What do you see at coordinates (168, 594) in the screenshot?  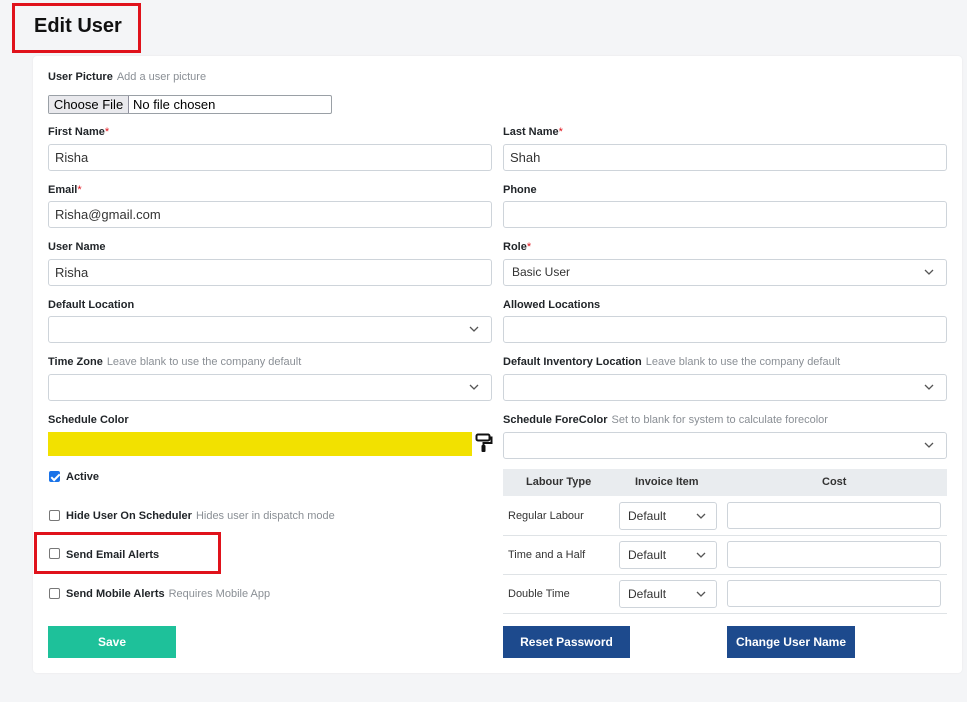 I see `send-mobile-alerts-label: Send Mobile Alerts Requires Mobile App` at bounding box center [168, 594].